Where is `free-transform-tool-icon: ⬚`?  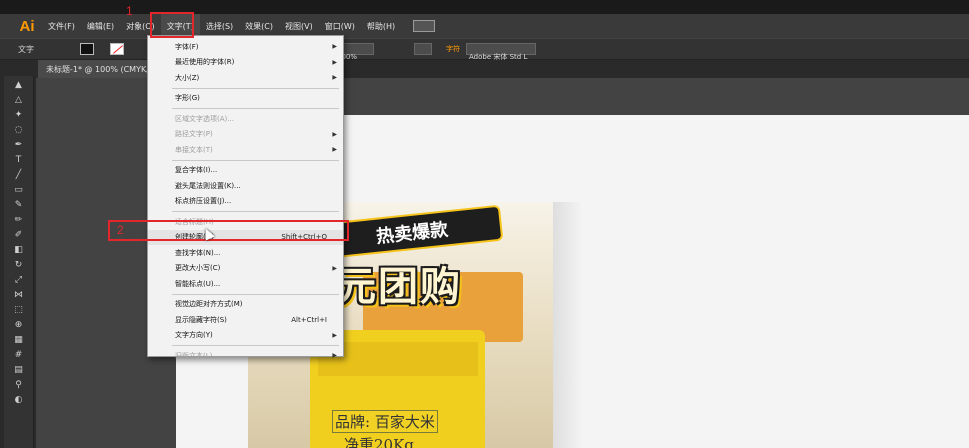 free-transform-tool-icon: ⬚ is located at coordinates (19, 310).